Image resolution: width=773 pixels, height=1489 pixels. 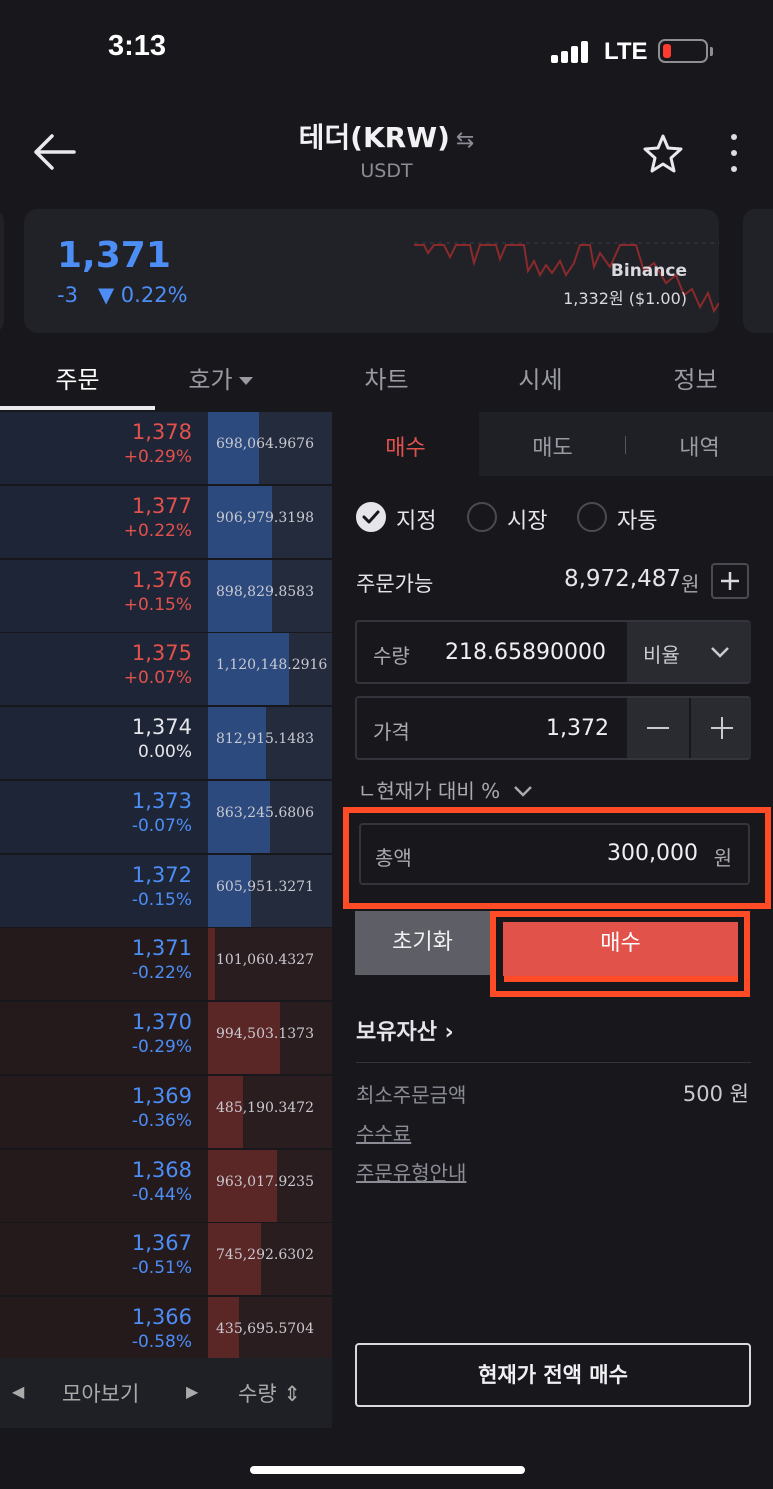 I want to click on ticker-card: 1,371 -3 ▼ 0.22% Binance 1,332원 ($1.00), so click(x=371, y=271).